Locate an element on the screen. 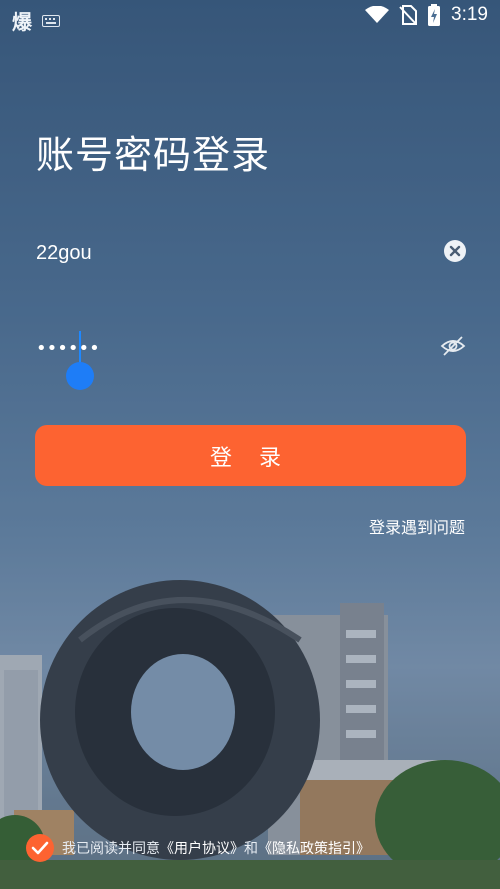  agreement-row: 我已阅读并同意《用户协议》和《隐私政策指引》 is located at coordinates (198, 848).